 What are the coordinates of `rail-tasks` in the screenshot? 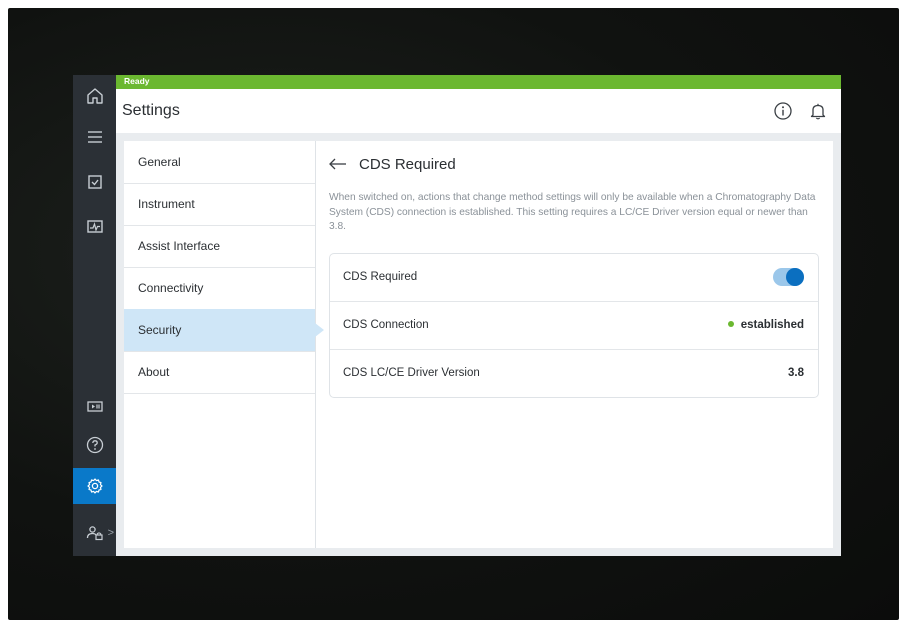 It's located at (94, 182).